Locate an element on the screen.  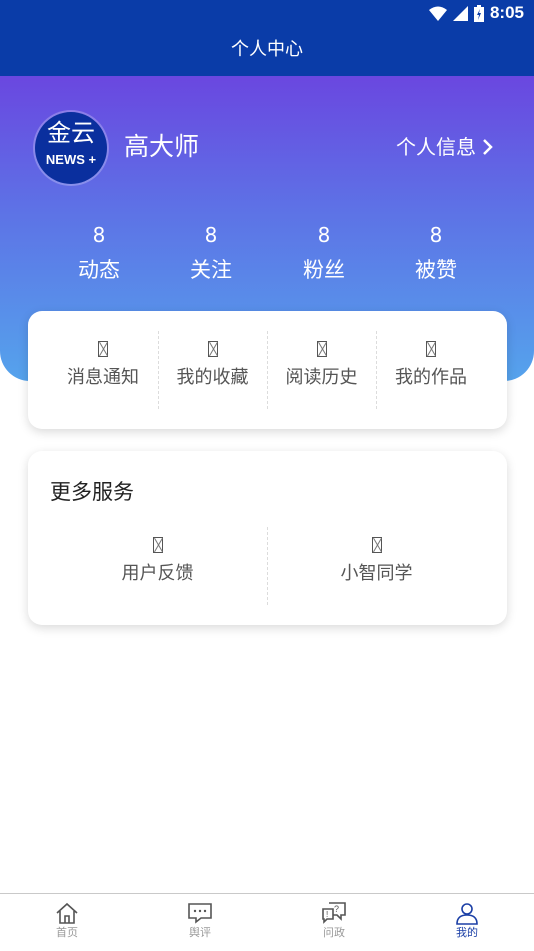
bottom-tab-bar: 首页 舆评 ? ! 问政 我的 is located at coordinates (267, 922).